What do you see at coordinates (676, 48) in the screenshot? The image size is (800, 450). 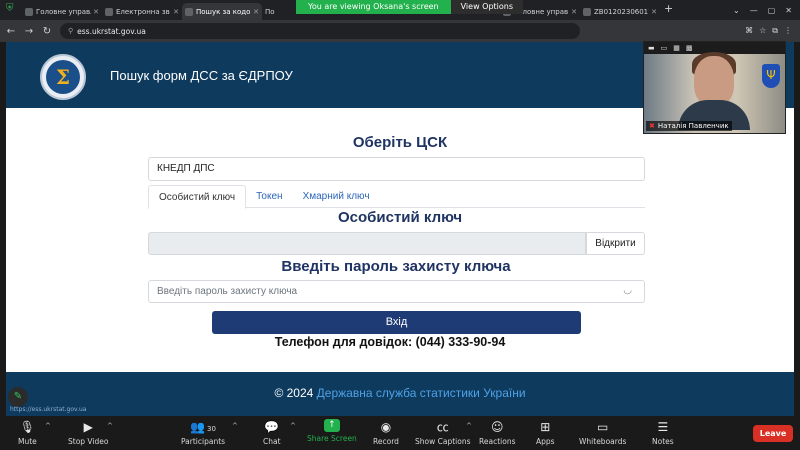 I see `gallery-view-icon: ▦` at bounding box center [676, 48].